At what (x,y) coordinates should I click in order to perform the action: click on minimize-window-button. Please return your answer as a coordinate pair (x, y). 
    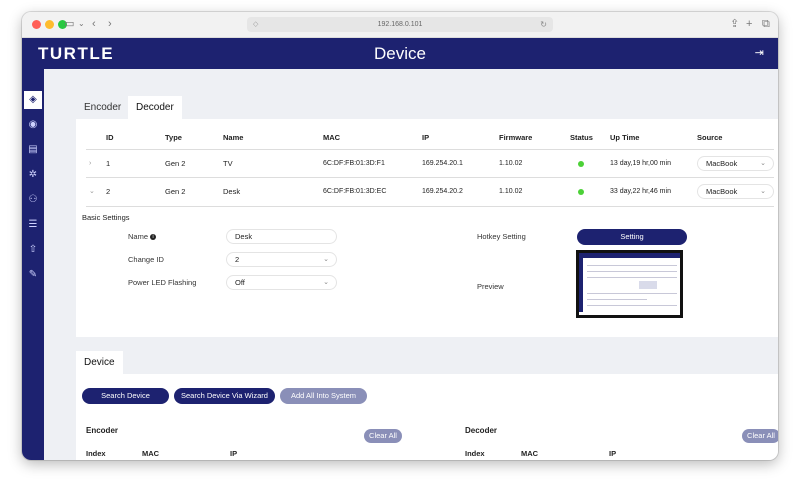
    Looking at the image, I should click on (49, 24).